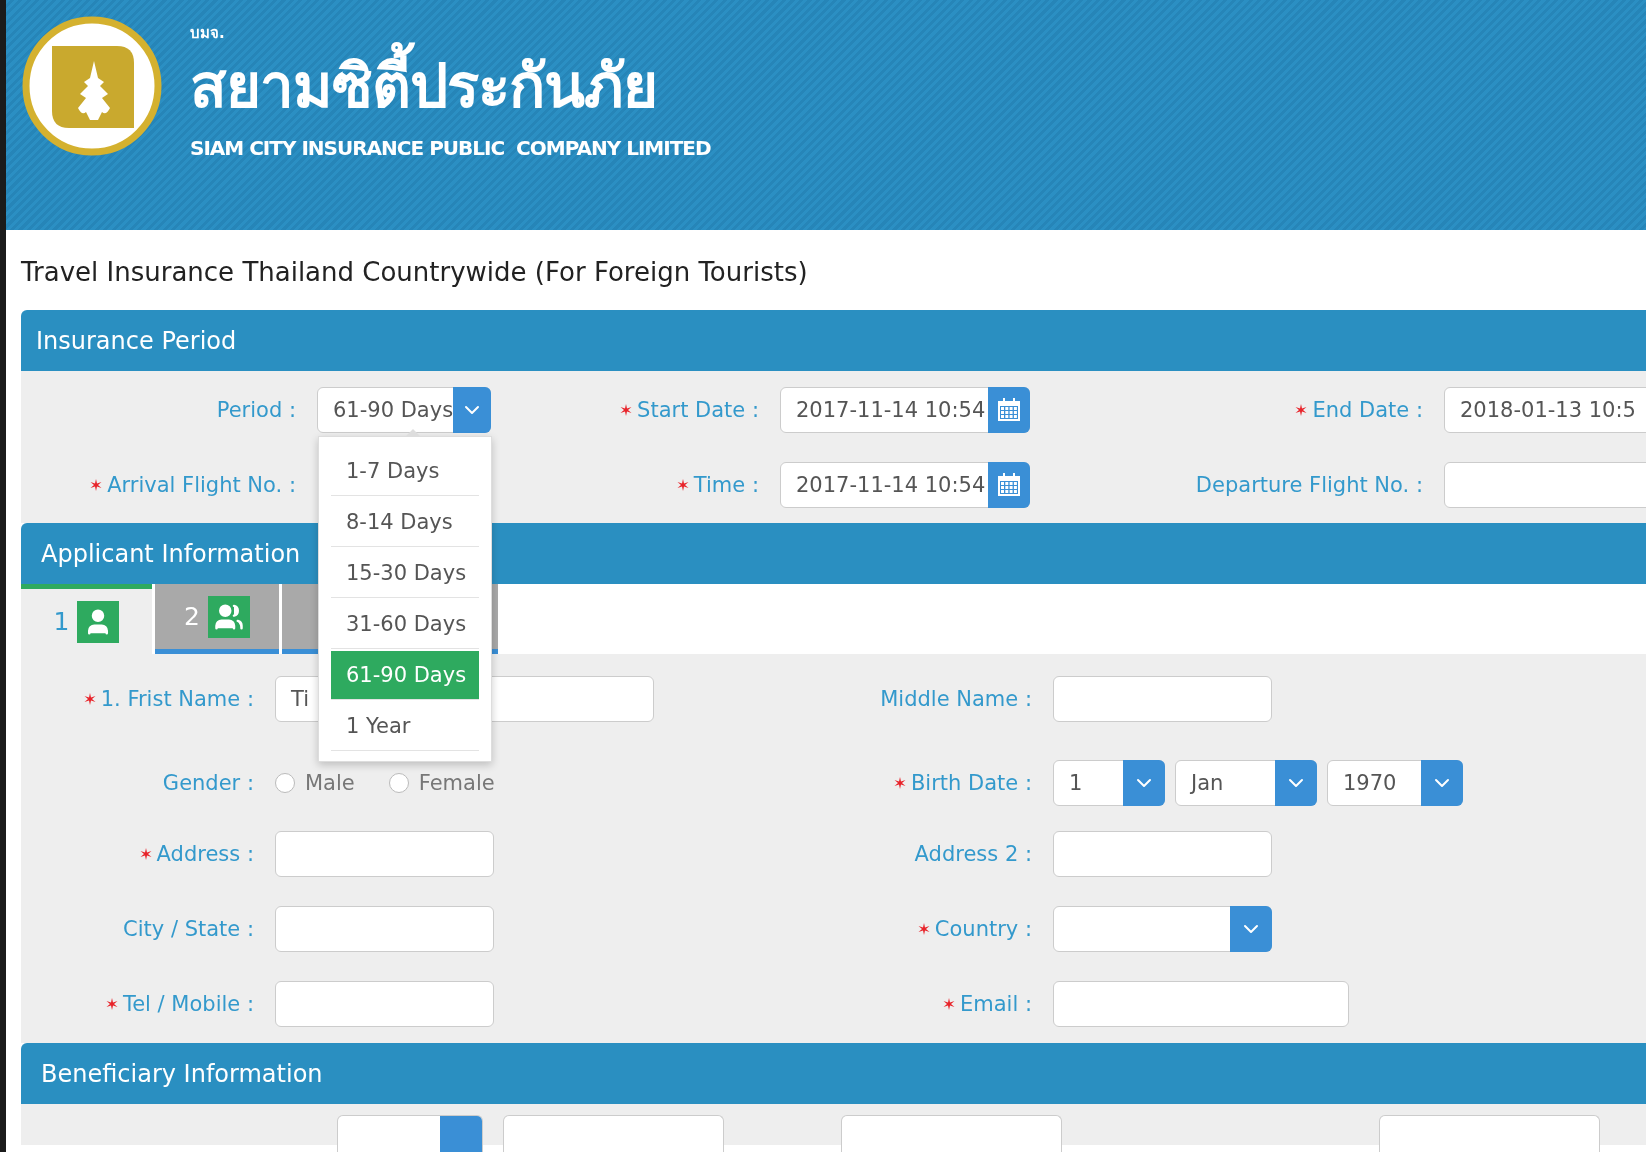  I want to click on field-label: Tel / Mobile :, so click(137, 1004).